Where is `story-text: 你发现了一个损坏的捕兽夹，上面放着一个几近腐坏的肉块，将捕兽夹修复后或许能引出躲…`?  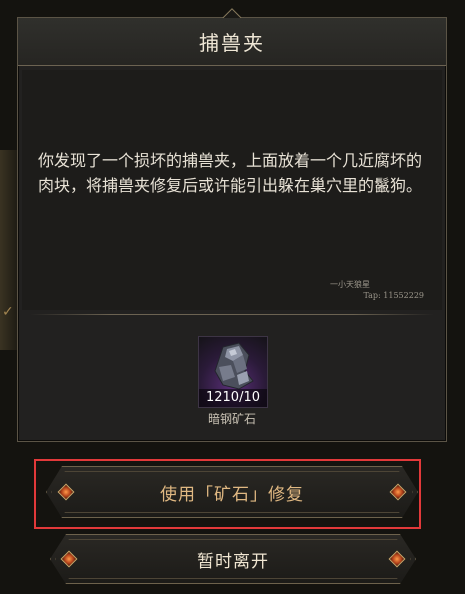
story-text: 你发现了一个损坏的捕兽夹，上面放着一个几近腐坏的肉块，将捕兽夹修复后或许能引出躲… is located at coordinates (230, 173).